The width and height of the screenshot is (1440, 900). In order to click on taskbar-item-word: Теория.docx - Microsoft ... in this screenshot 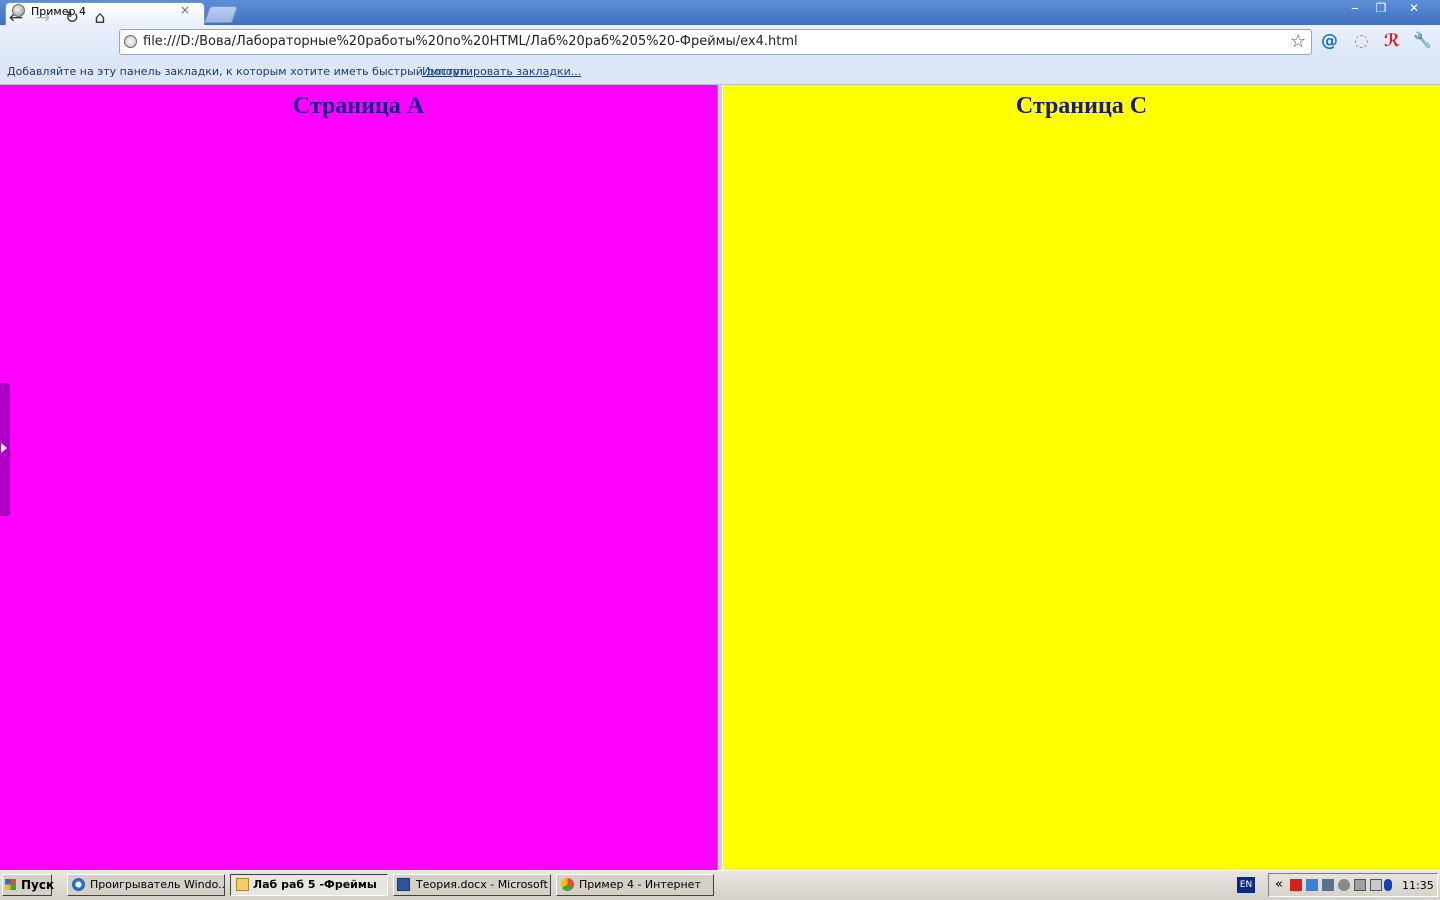, I will do `click(472, 885)`.